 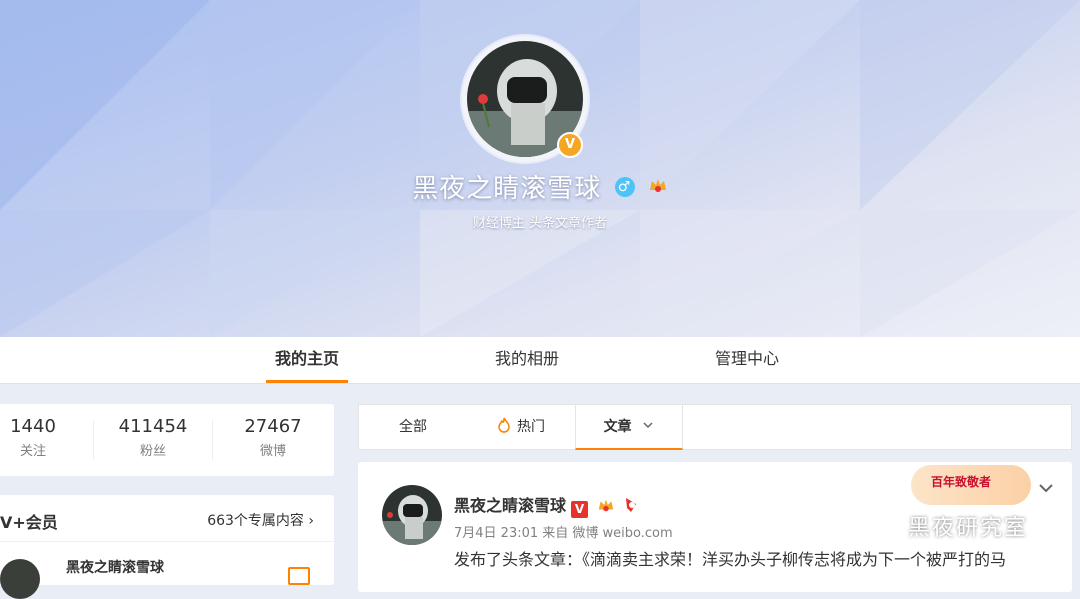 What do you see at coordinates (968, 528) in the screenshot?
I see `watermark-text: 黑夜研究室` at bounding box center [968, 528].